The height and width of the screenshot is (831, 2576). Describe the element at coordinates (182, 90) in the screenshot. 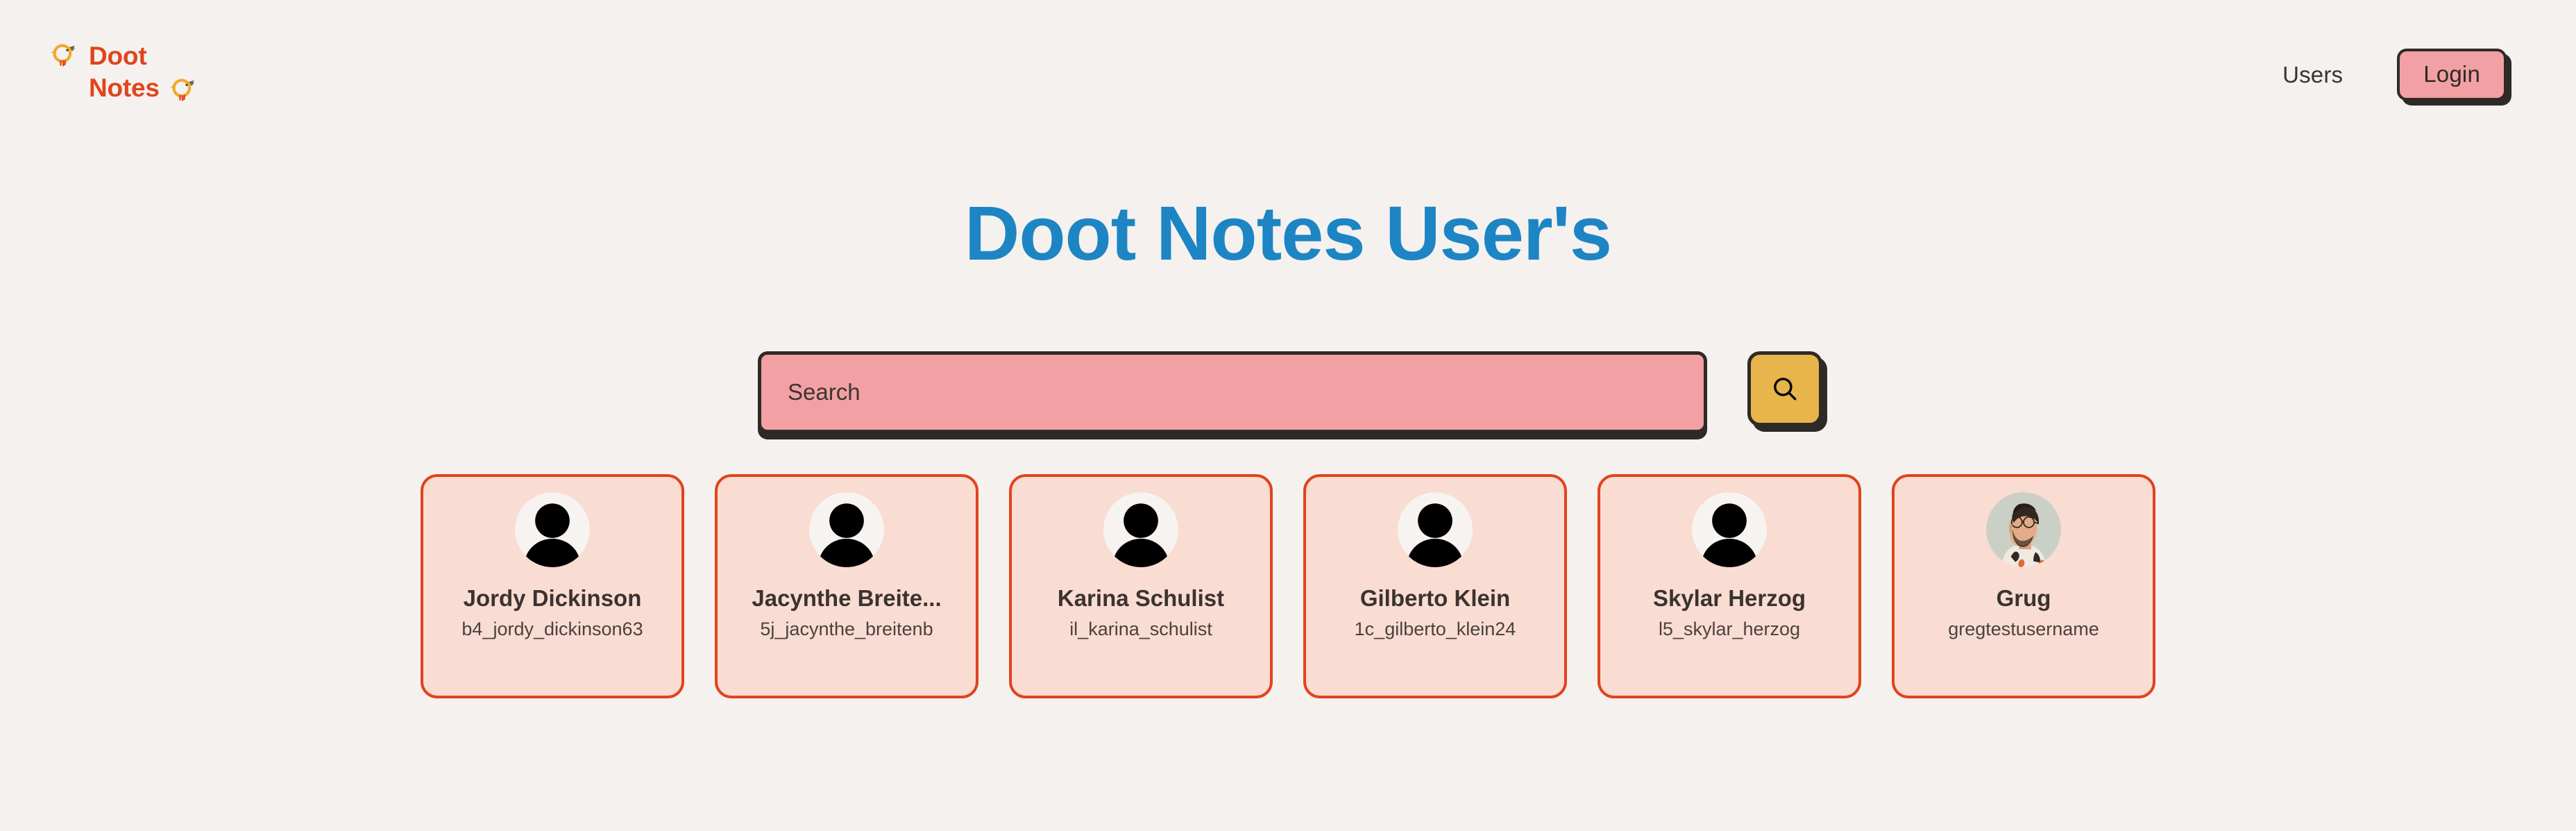

I see `bird-icon-right` at that location.